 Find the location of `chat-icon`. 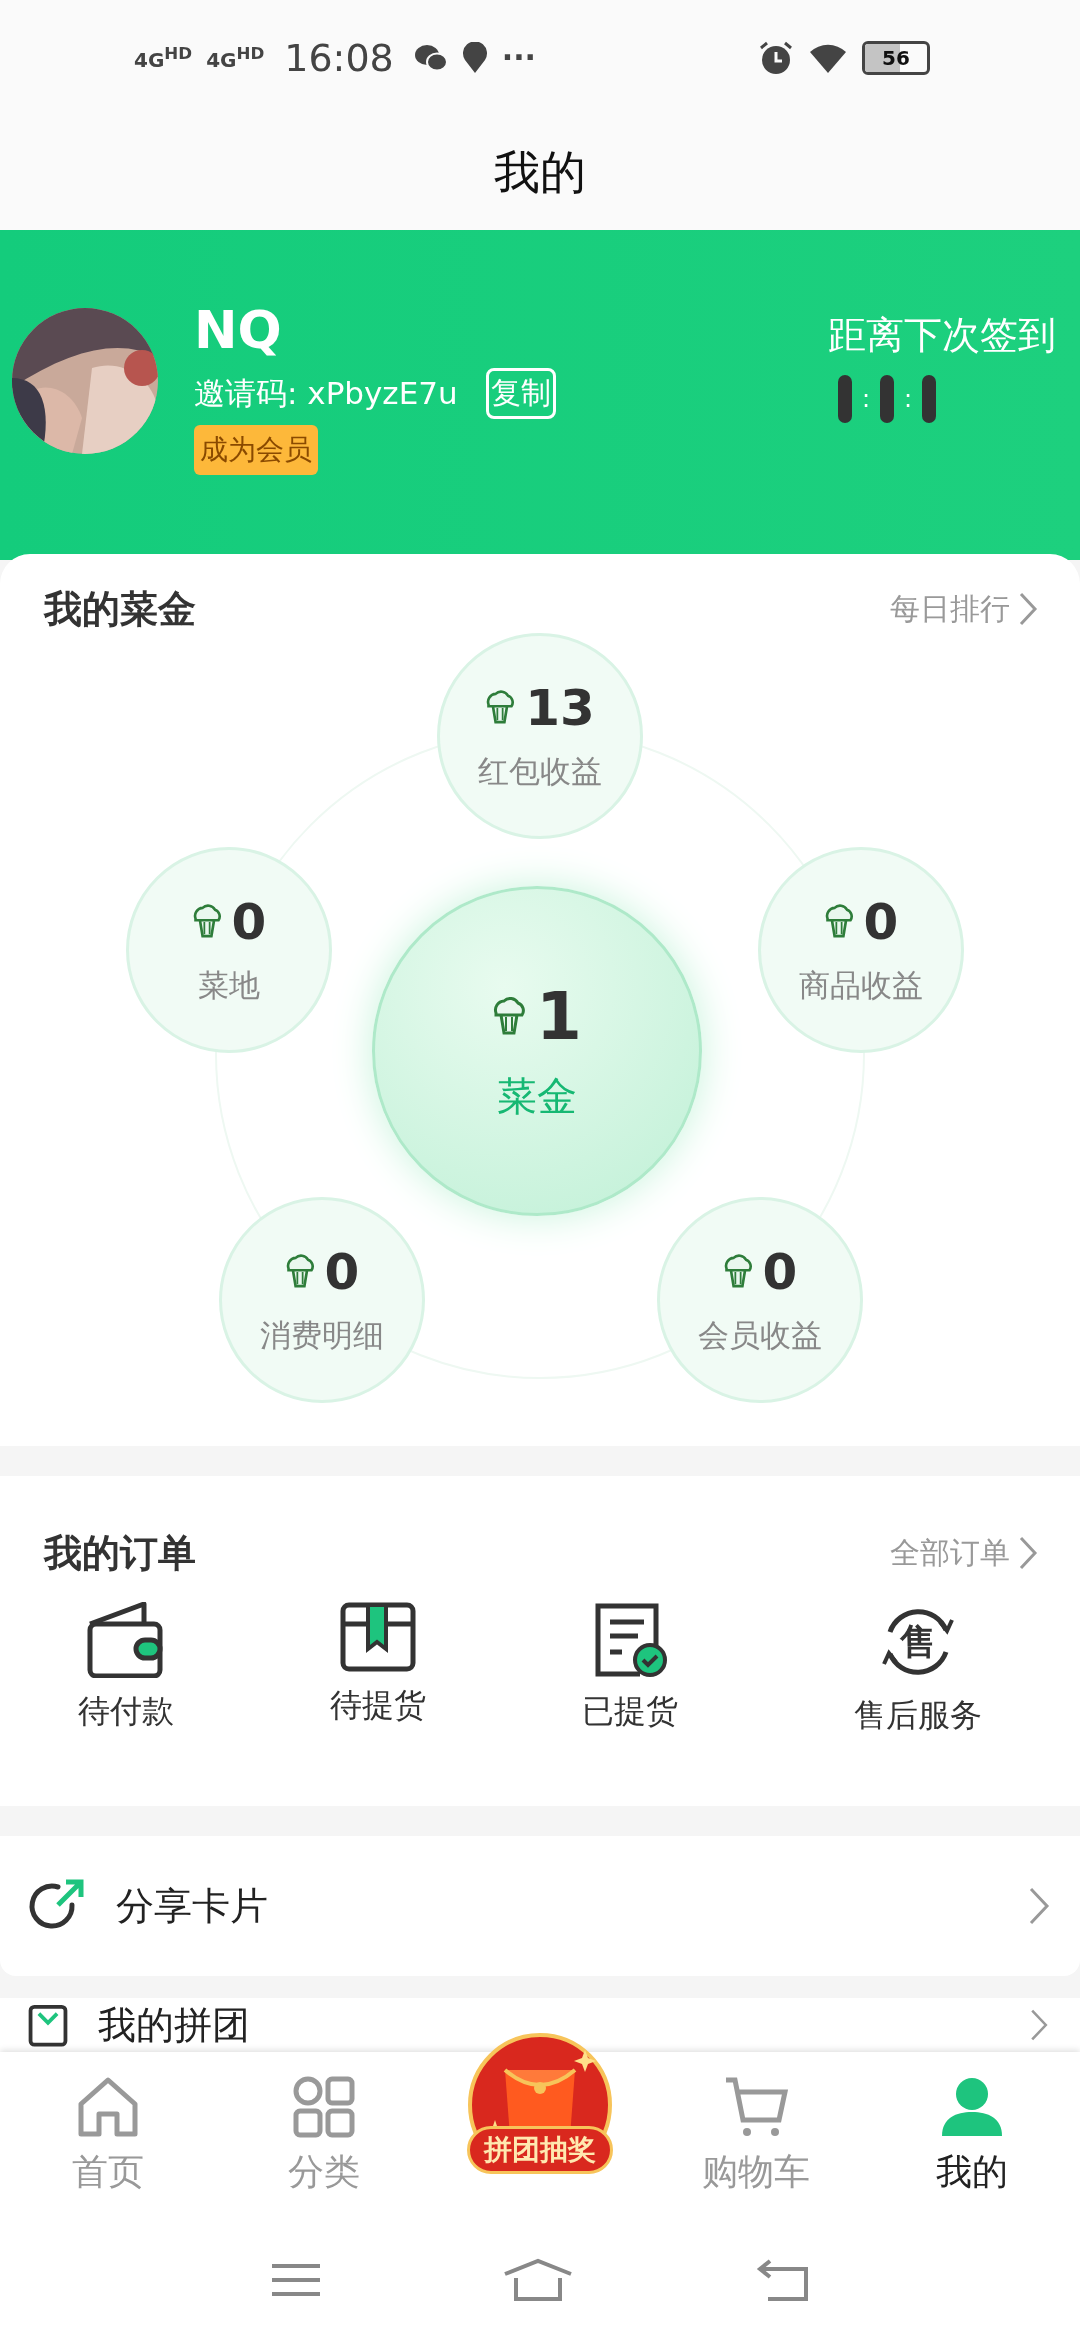

chat-icon is located at coordinates (430, 57).